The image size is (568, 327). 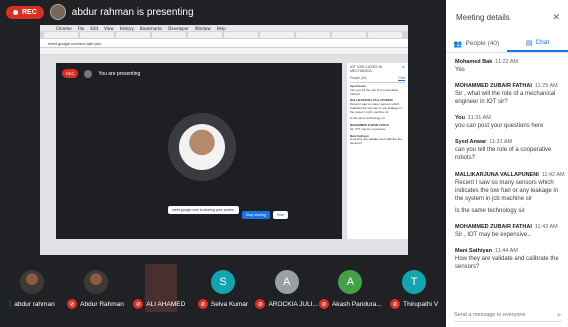 I want to click on mac-menu-item: File, so click(x=81, y=28).